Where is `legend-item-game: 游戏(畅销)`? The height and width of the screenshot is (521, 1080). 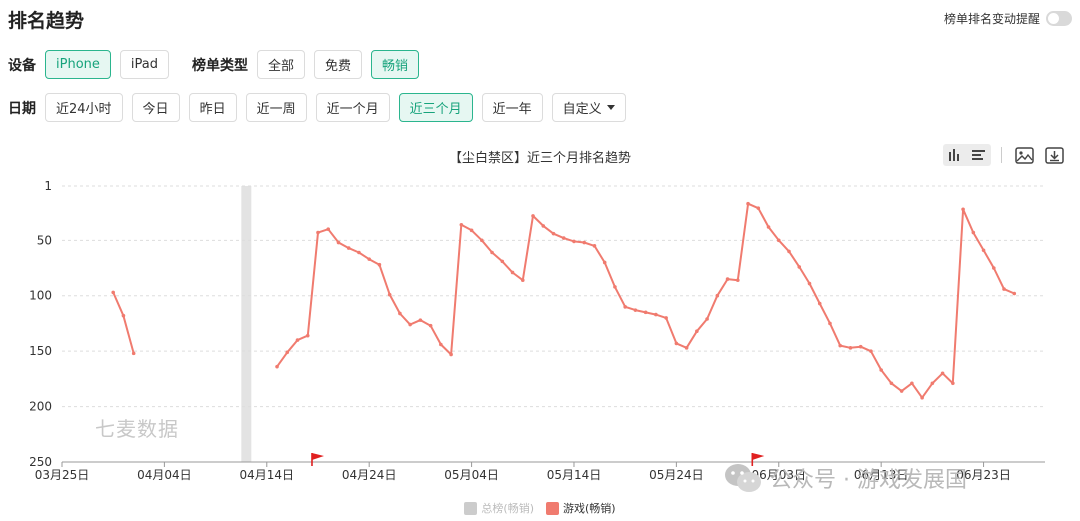
legend-item-game: 游戏(畅销) is located at coordinates (581, 508).